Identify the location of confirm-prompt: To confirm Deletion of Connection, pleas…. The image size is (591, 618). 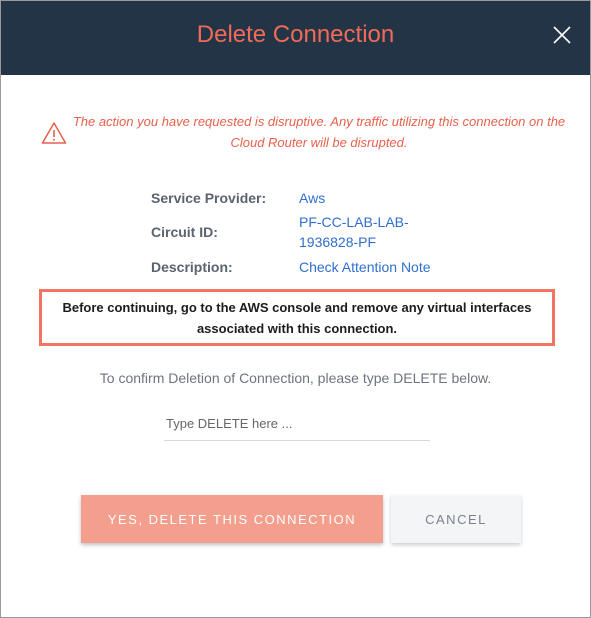
(295, 378).